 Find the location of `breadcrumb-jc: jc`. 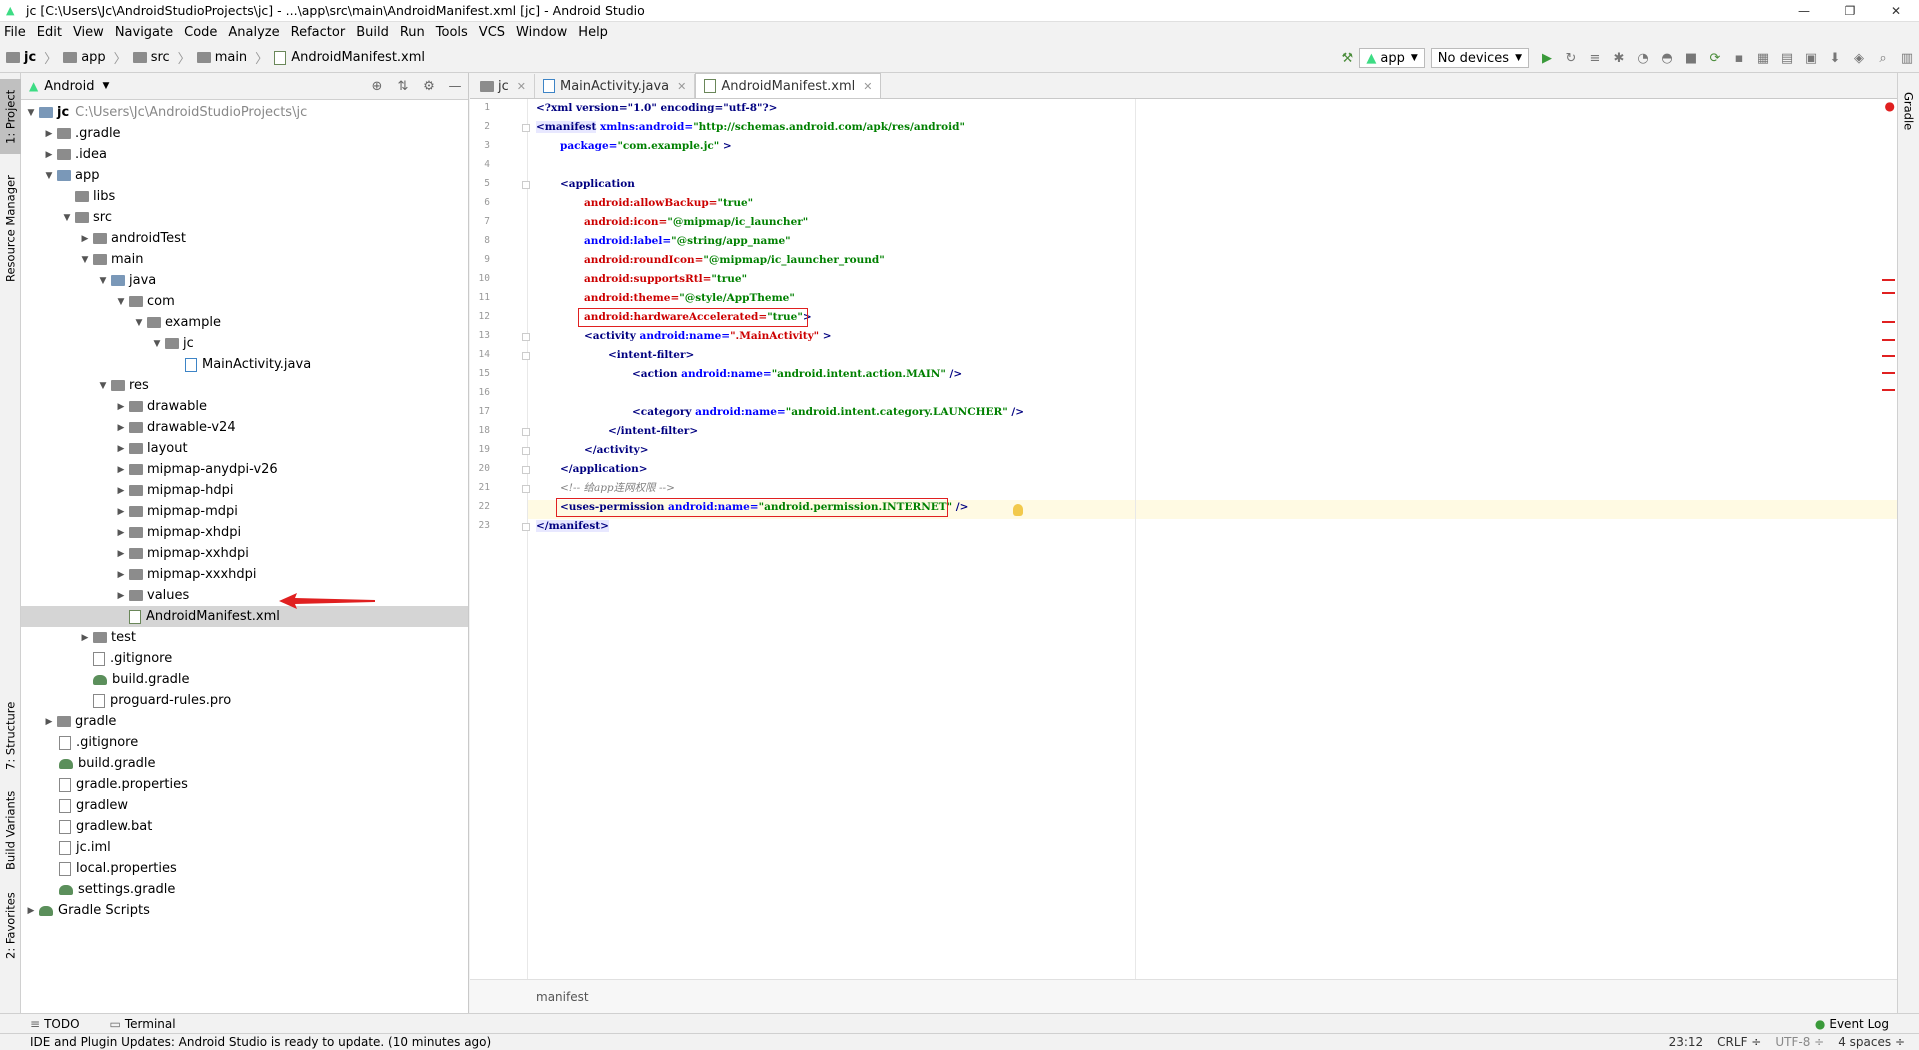

breadcrumb-jc: jc is located at coordinates (21, 57).